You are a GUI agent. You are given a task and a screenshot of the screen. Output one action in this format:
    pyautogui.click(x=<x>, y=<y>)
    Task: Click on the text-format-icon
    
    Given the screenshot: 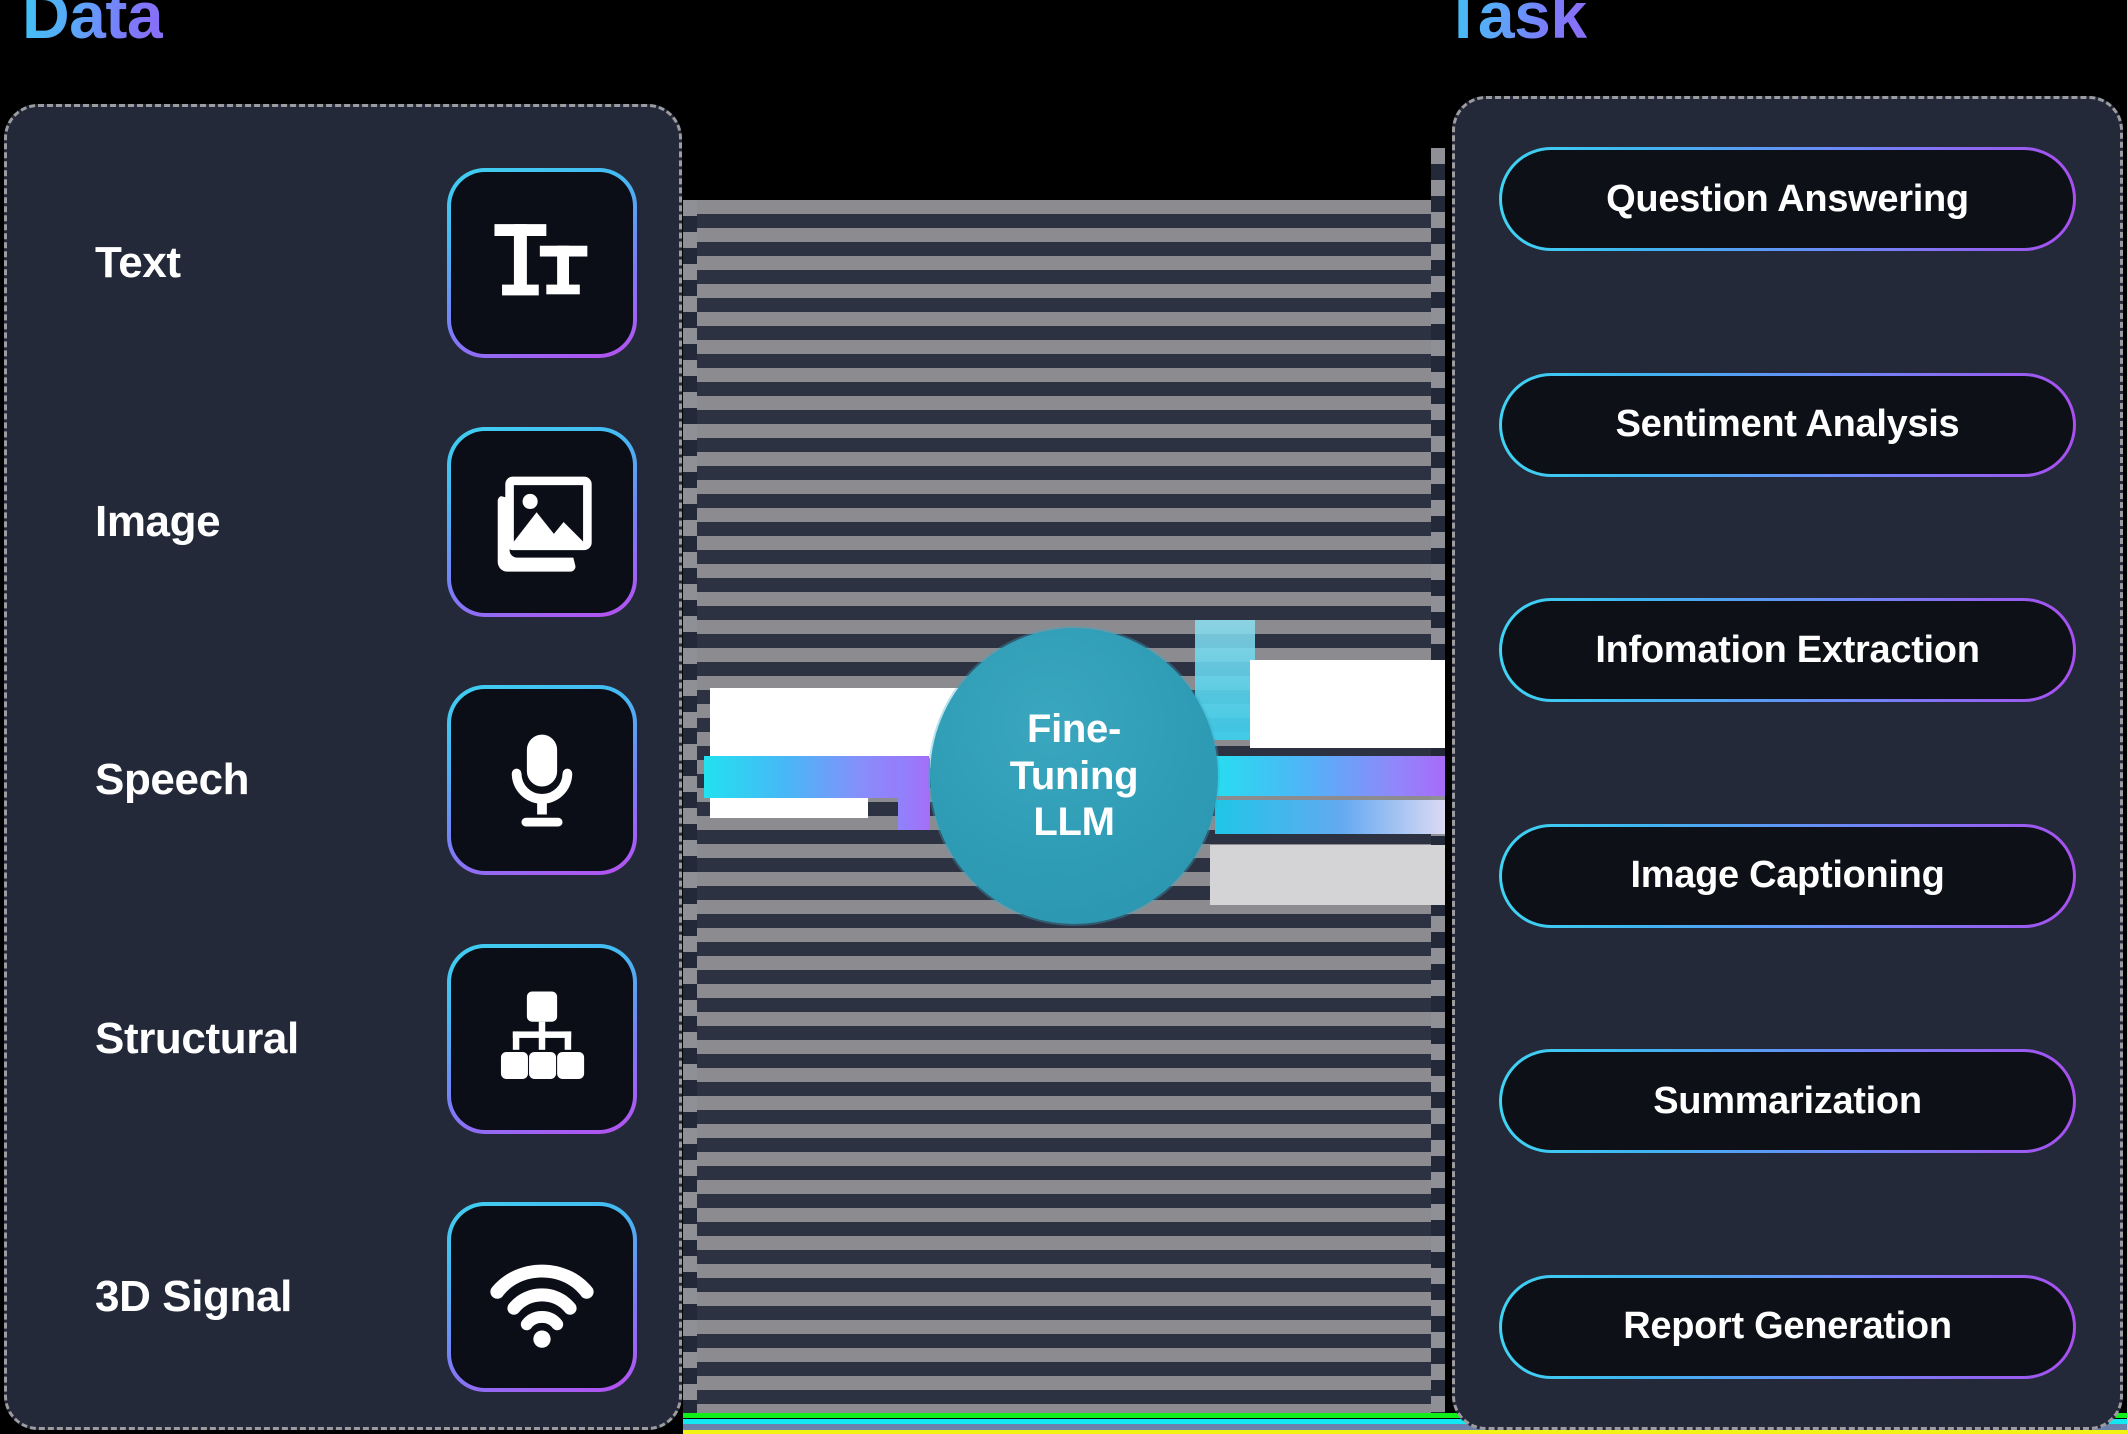 What is the action you would take?
    pyautogui.click(x=542, y=263)
    